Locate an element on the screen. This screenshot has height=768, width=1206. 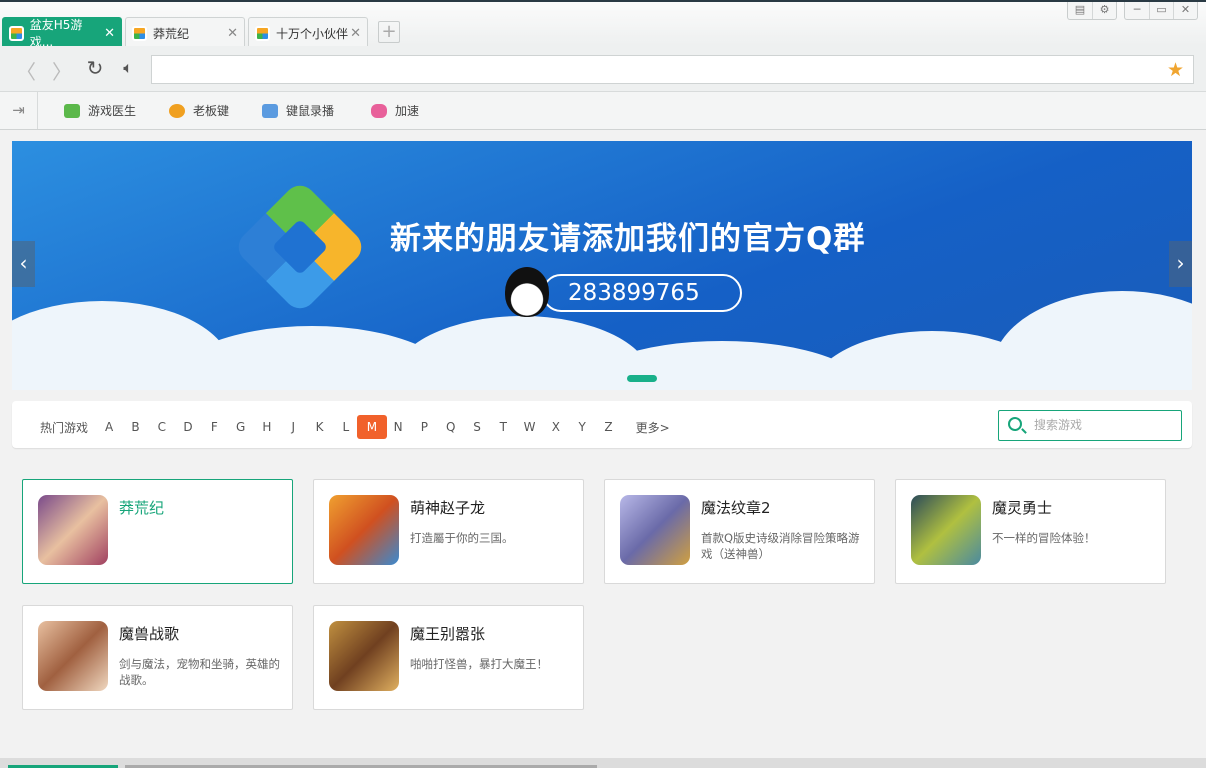
bookmark-star-icon: ★ is located at coordinates (1175, 70).